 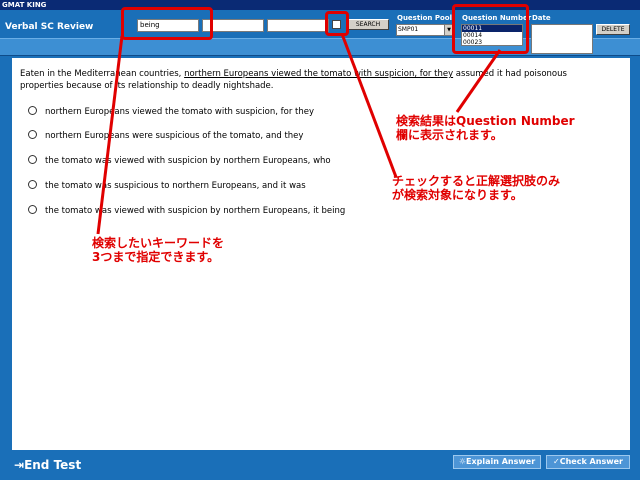 What do you see at coordinates (485, 121) in the screenshot?
I see `result-note-line-1: 検索結果はQuestion Number` at bounding box center [485, 121].